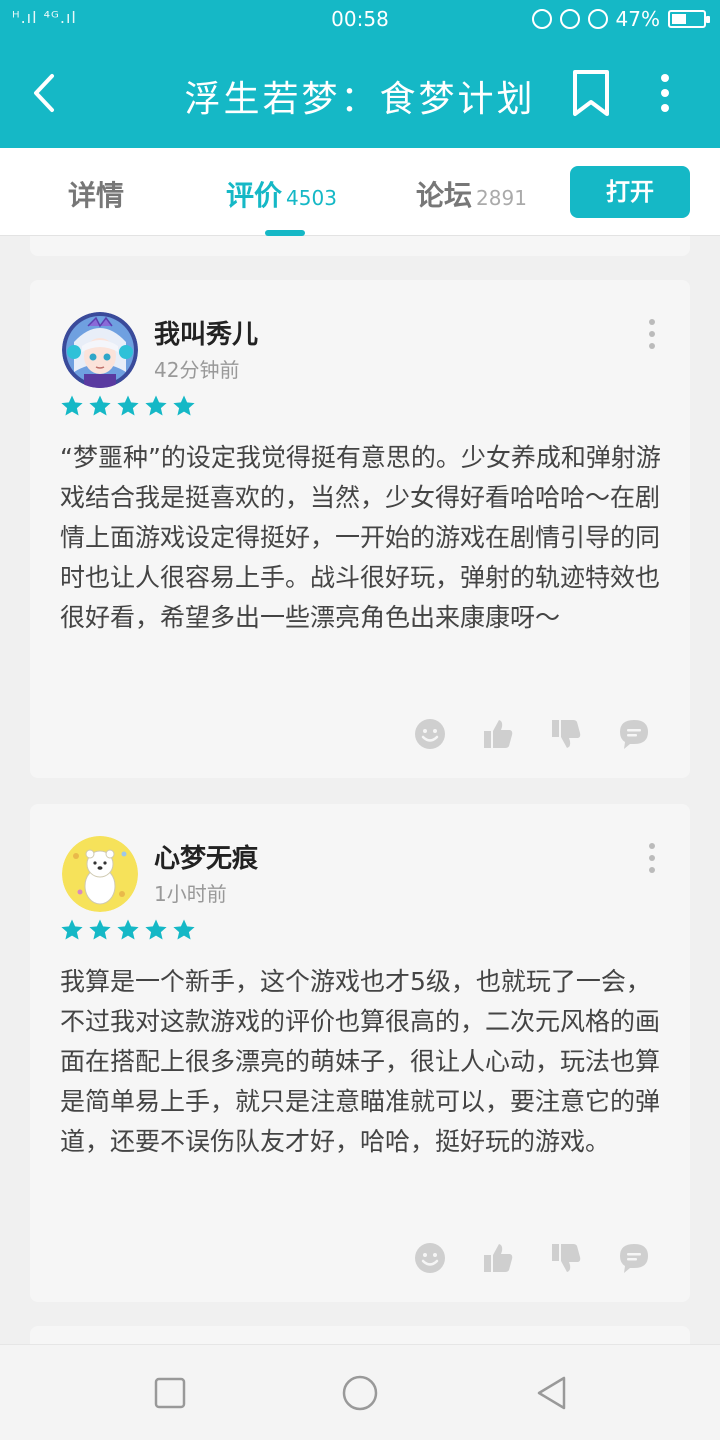 Image resolution: width=720 pixels, height=1440 pixels. I want to click on tab-forum: 论坛 2891, so click(471, 194).